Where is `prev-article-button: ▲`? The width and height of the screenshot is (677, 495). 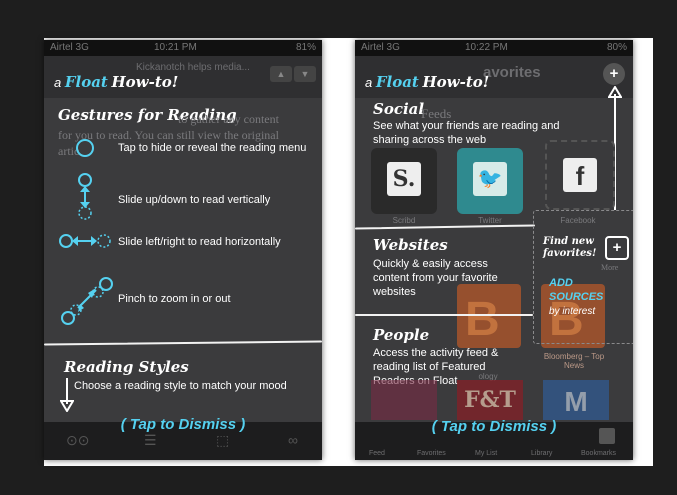 prev-article-button: ▲ is located at coordinates (281, 74).